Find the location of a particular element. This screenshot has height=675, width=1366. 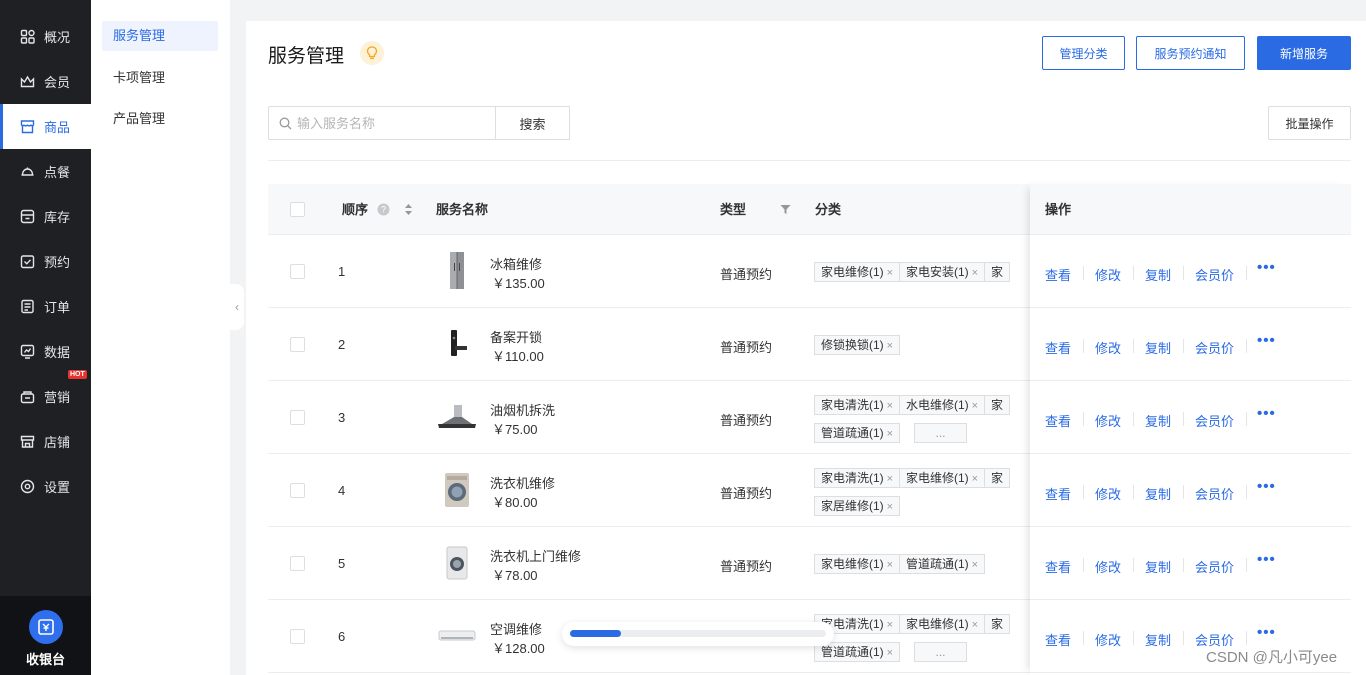

tag-label: 管道疏通(1) is located at coordinates (937, 564).